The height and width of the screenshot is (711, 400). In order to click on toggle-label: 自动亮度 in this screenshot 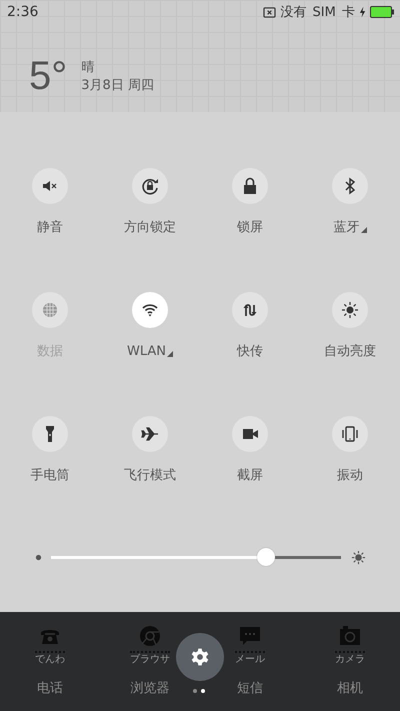, I will do `click(350, 352)`.